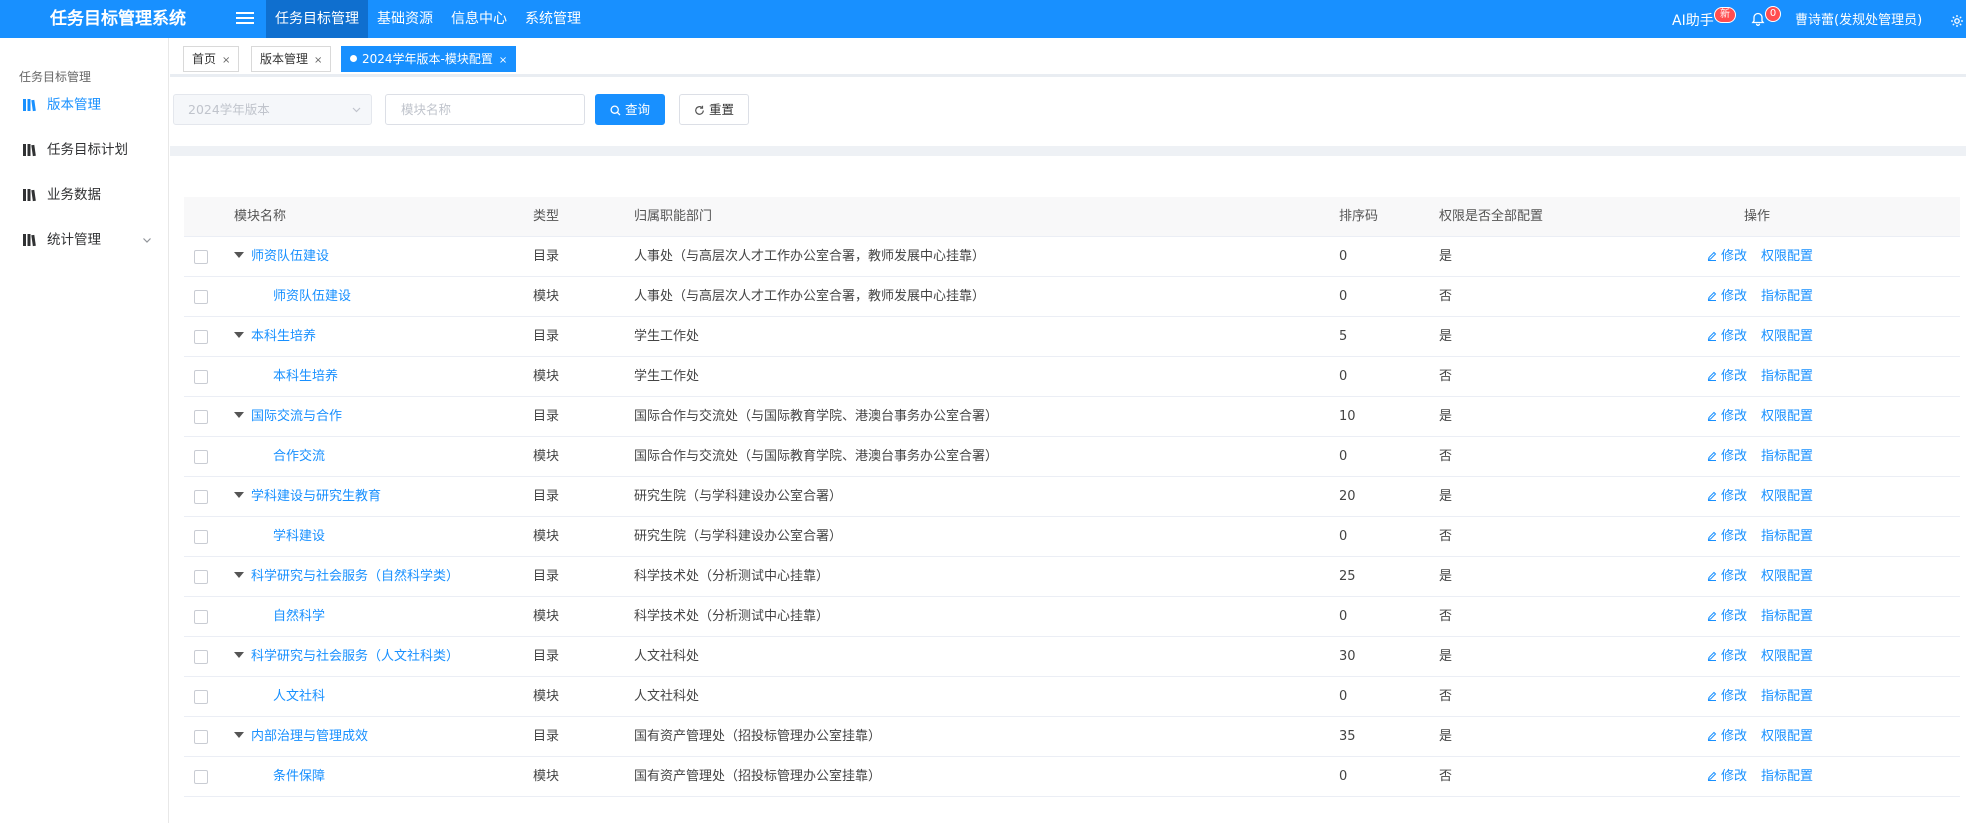  I want to click on reset-button: 重置, so click(714, 109).